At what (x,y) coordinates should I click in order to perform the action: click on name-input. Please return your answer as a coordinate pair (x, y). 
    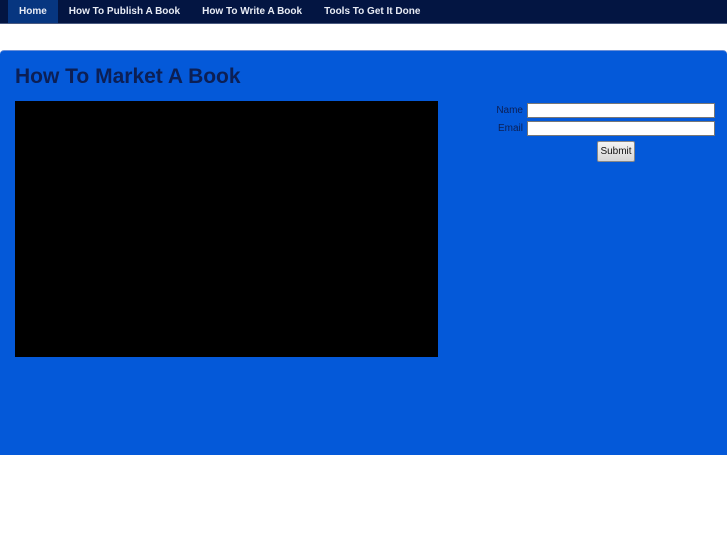
    Looking at the image, I should click on (621, 110).